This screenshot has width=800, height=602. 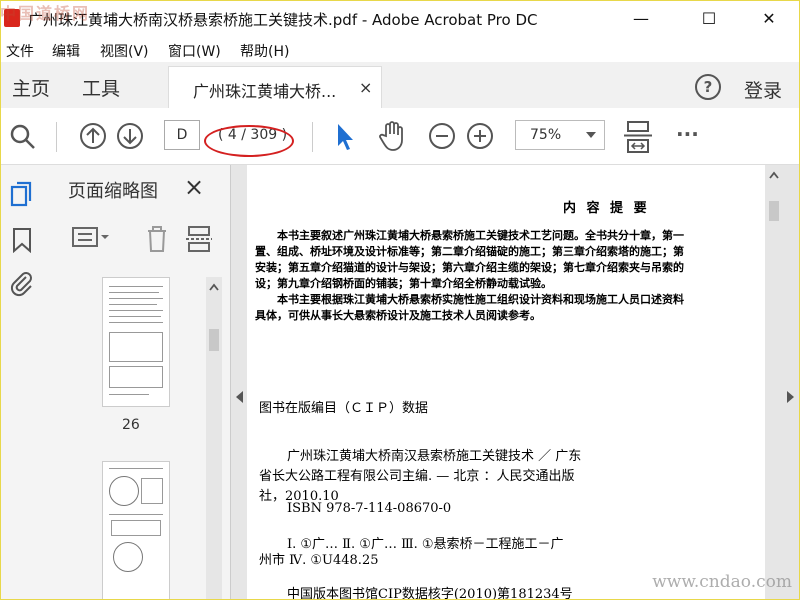 What do you see at coordinates (194, 187) in the screenshot?
I see `panel-close-icon: ×` at bounding box center [194, 187].